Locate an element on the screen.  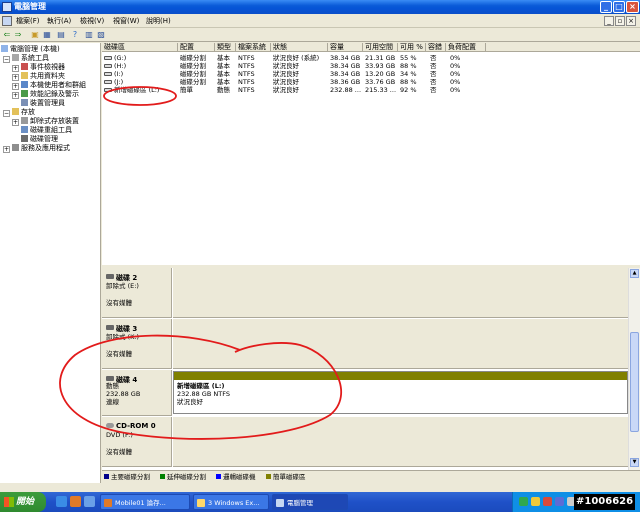
tree-item-local-users: + 本機使用者和群組 is located at coordinates (49, 85).